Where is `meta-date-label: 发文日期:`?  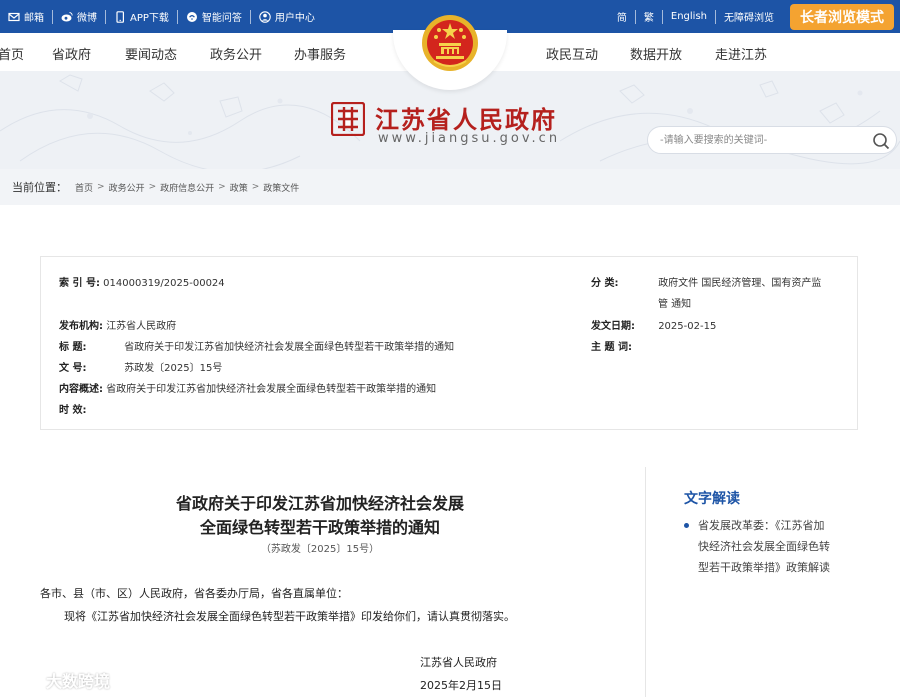
meta-date-label: 发文日期: is located at coordinates (613, 326).